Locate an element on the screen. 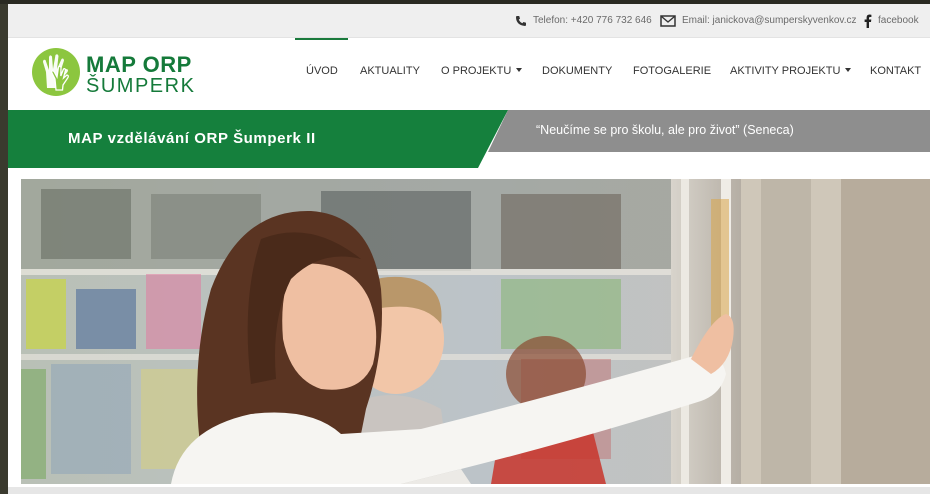 The height and width of the screenshot is (494, 930). facebook-text: facebook is located at coordinates (898, 20).